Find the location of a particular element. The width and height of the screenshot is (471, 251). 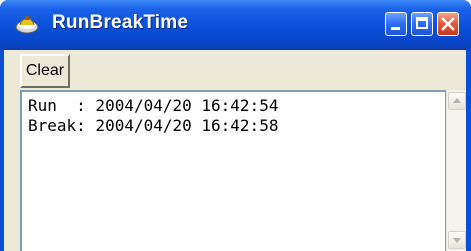

run-time-line: Run : 2004/04/20 16:42:54 is located at coordinates (153, 105).